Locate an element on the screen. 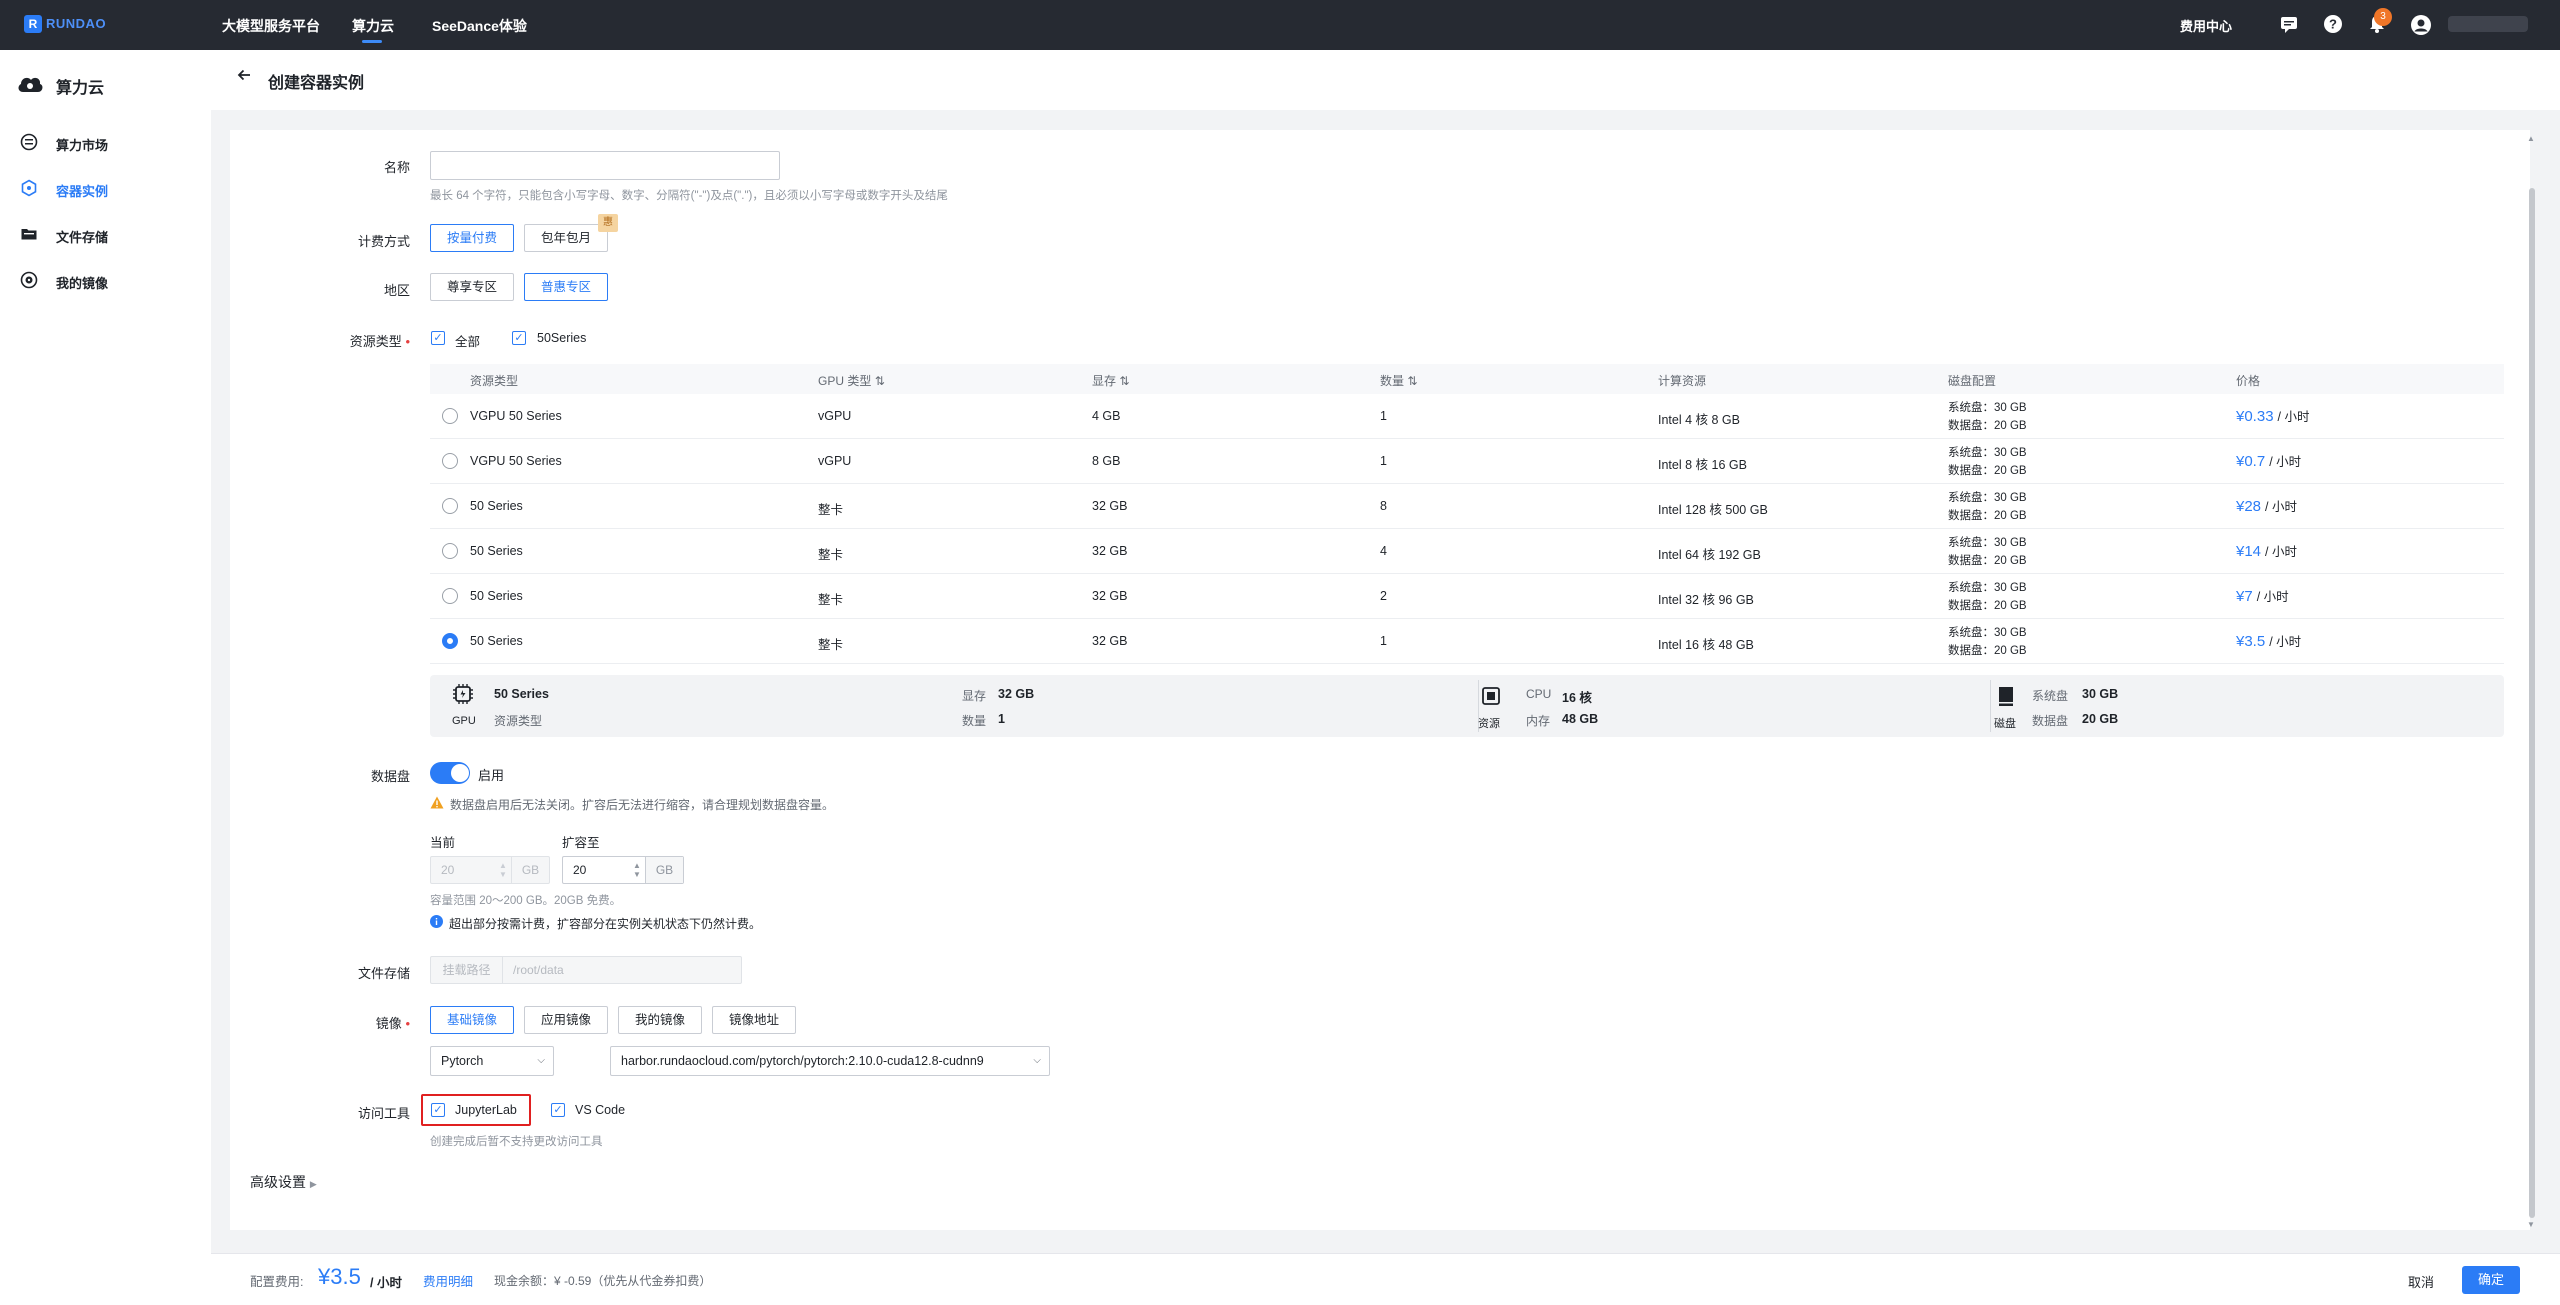  page-title: 创建容器实例 is located at coordinates (316, 83).